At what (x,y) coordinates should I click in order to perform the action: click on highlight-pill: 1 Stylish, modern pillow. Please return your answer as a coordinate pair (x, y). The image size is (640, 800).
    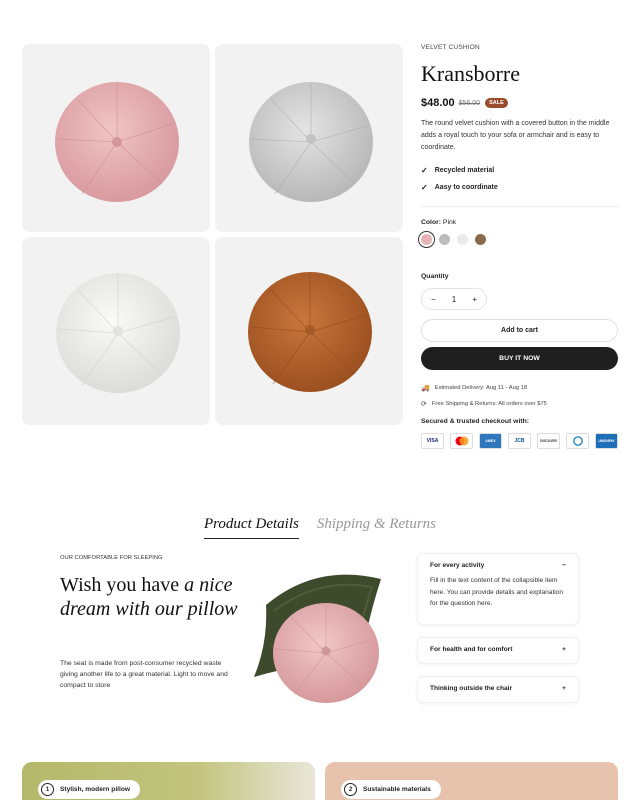
    Looking at the image, I should click on (89, 789).